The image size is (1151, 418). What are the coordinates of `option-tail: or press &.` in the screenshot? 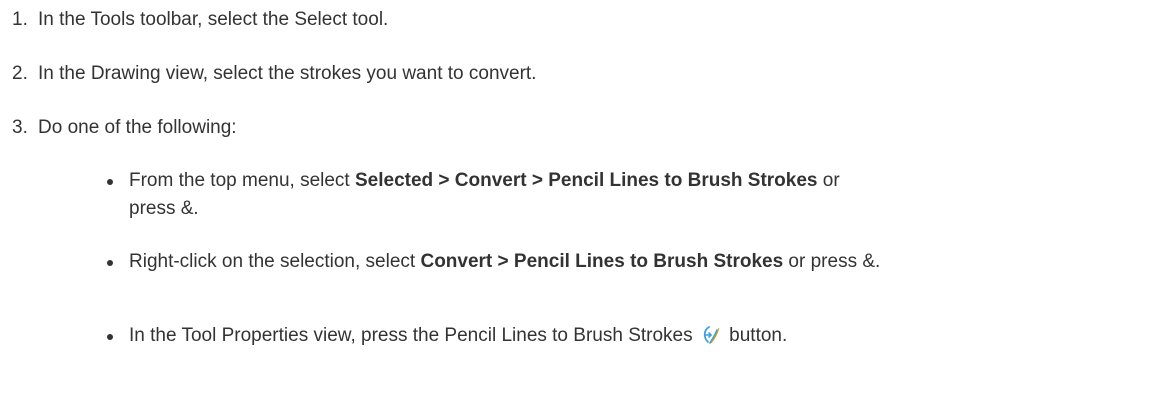 It's located at (832, 261).